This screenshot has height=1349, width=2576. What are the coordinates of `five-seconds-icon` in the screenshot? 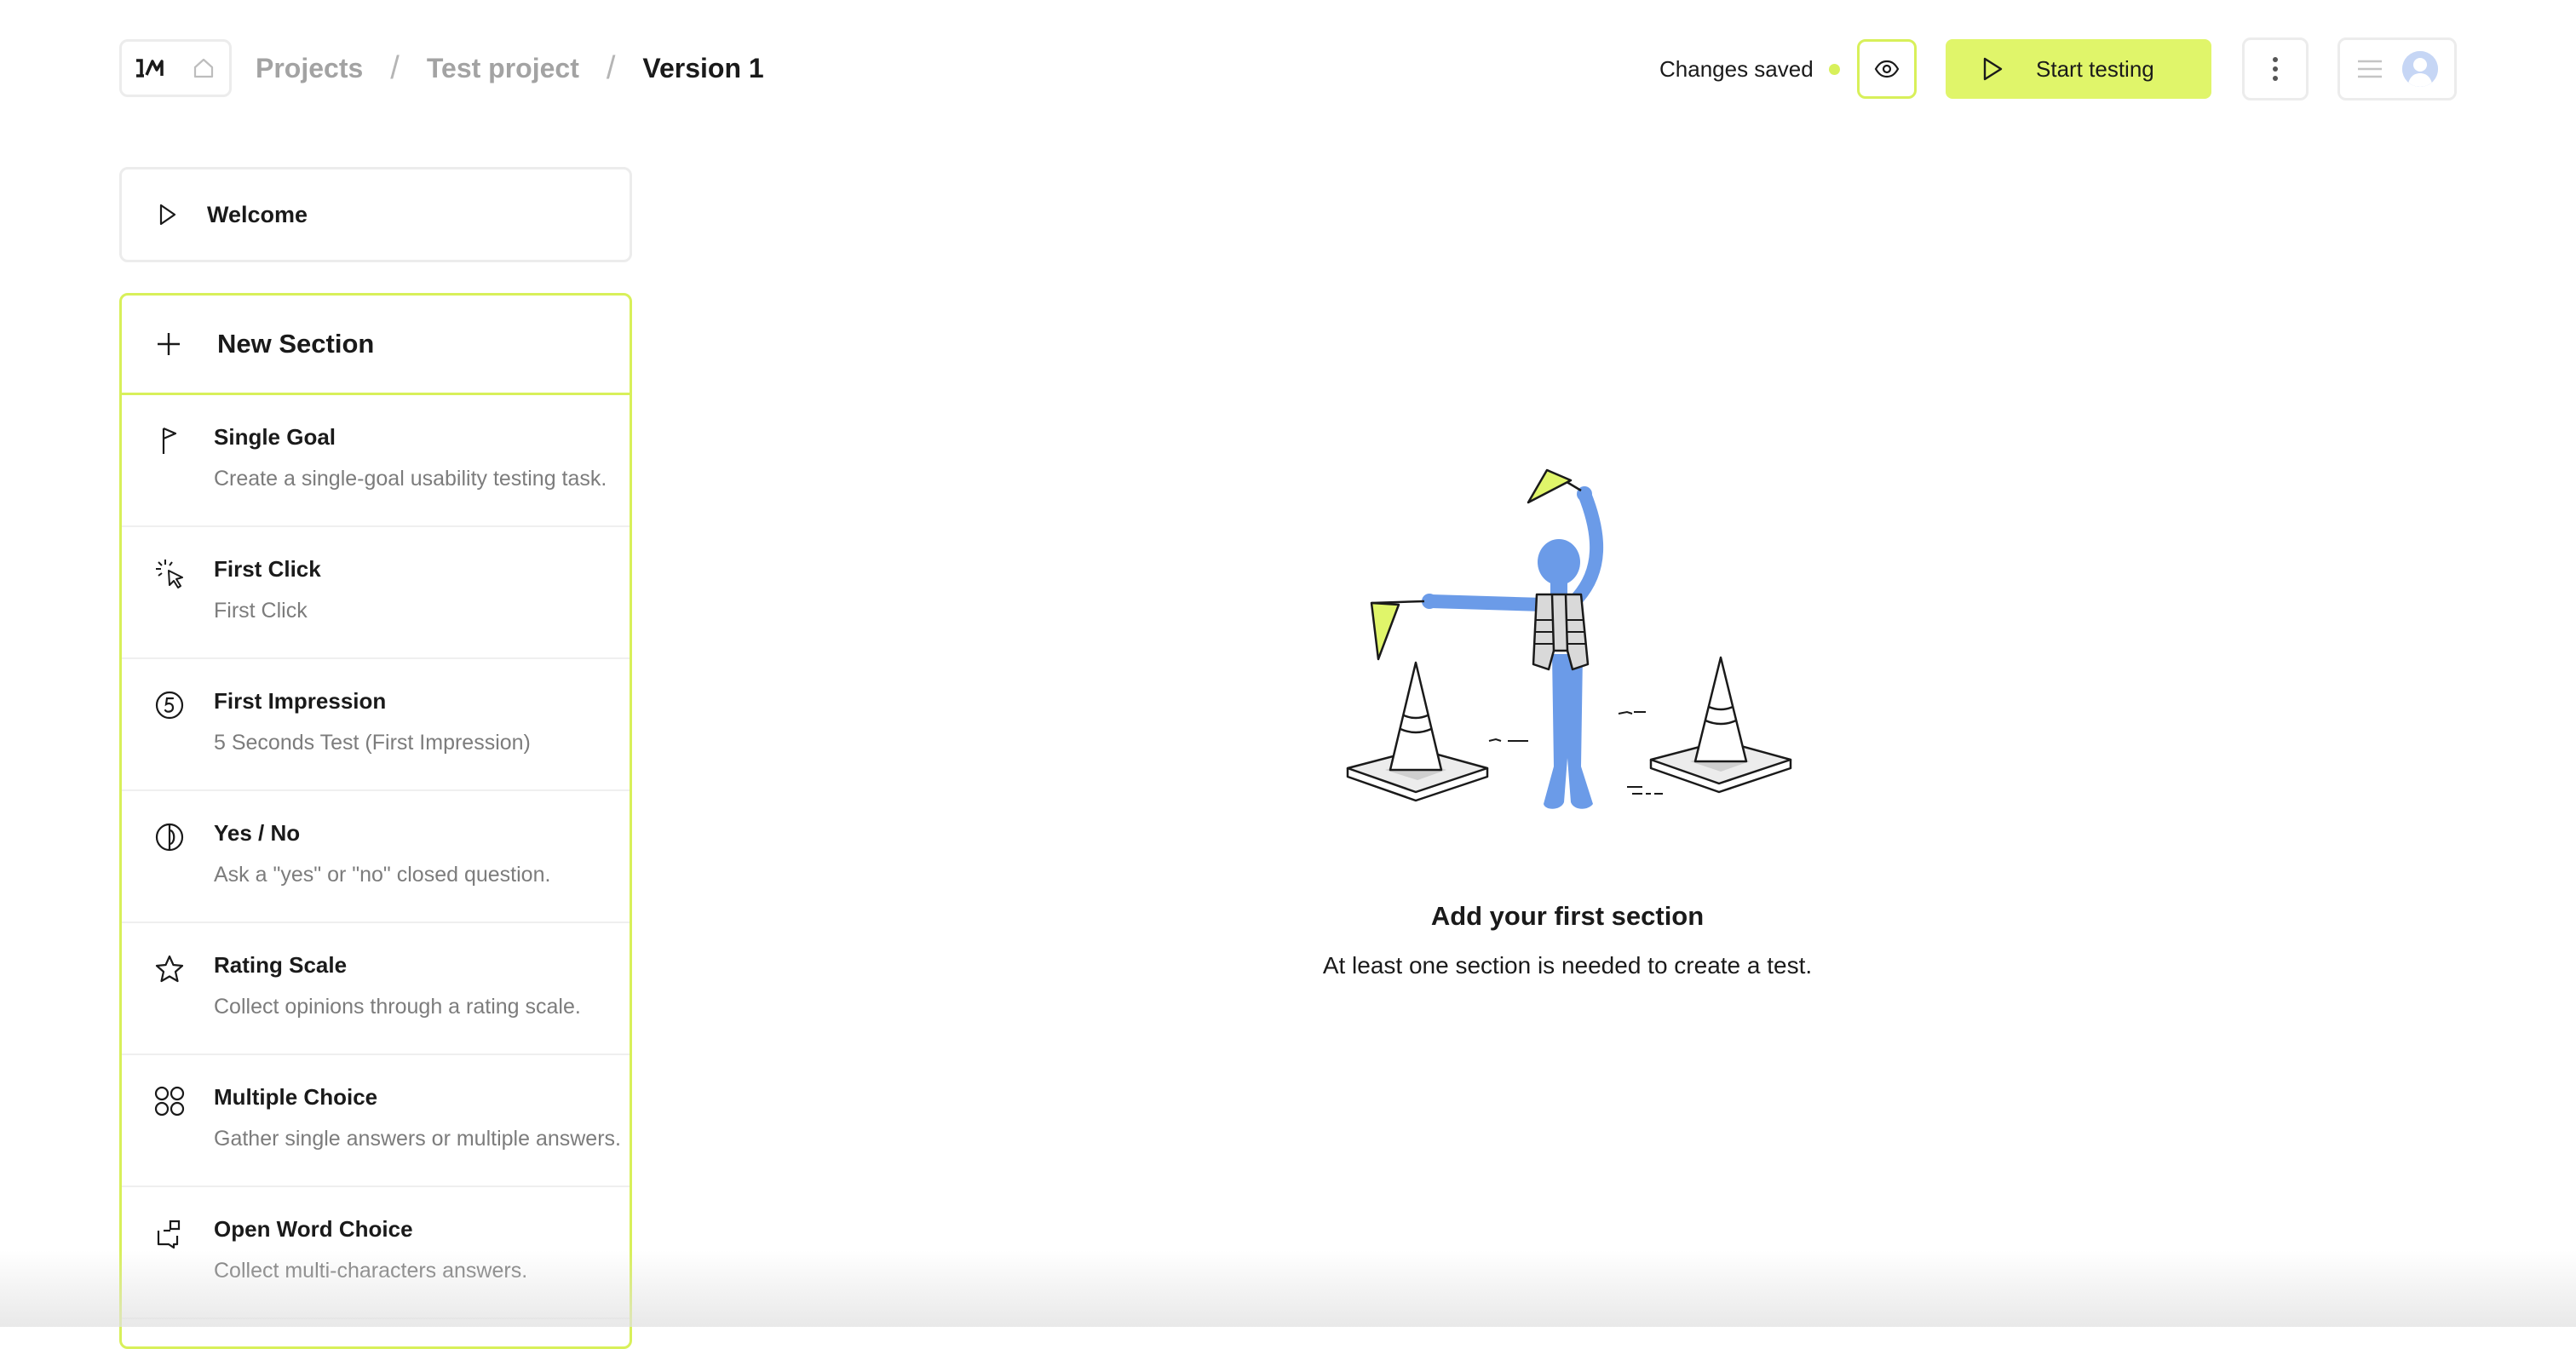 It's located at (170, 705).